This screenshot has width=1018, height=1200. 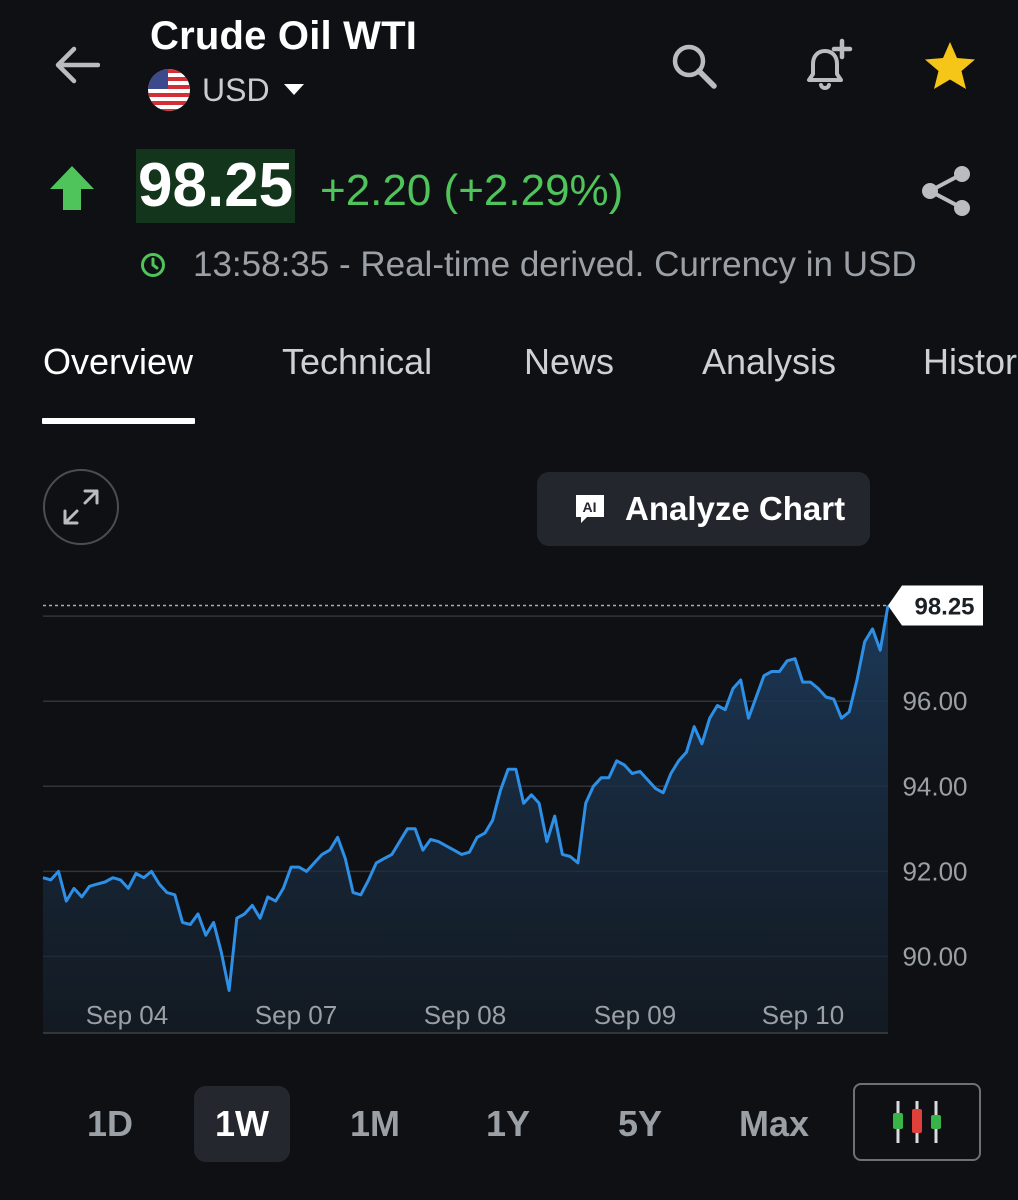 I want to click on tab-analysis: Analysis, so click(x=769, y=362).